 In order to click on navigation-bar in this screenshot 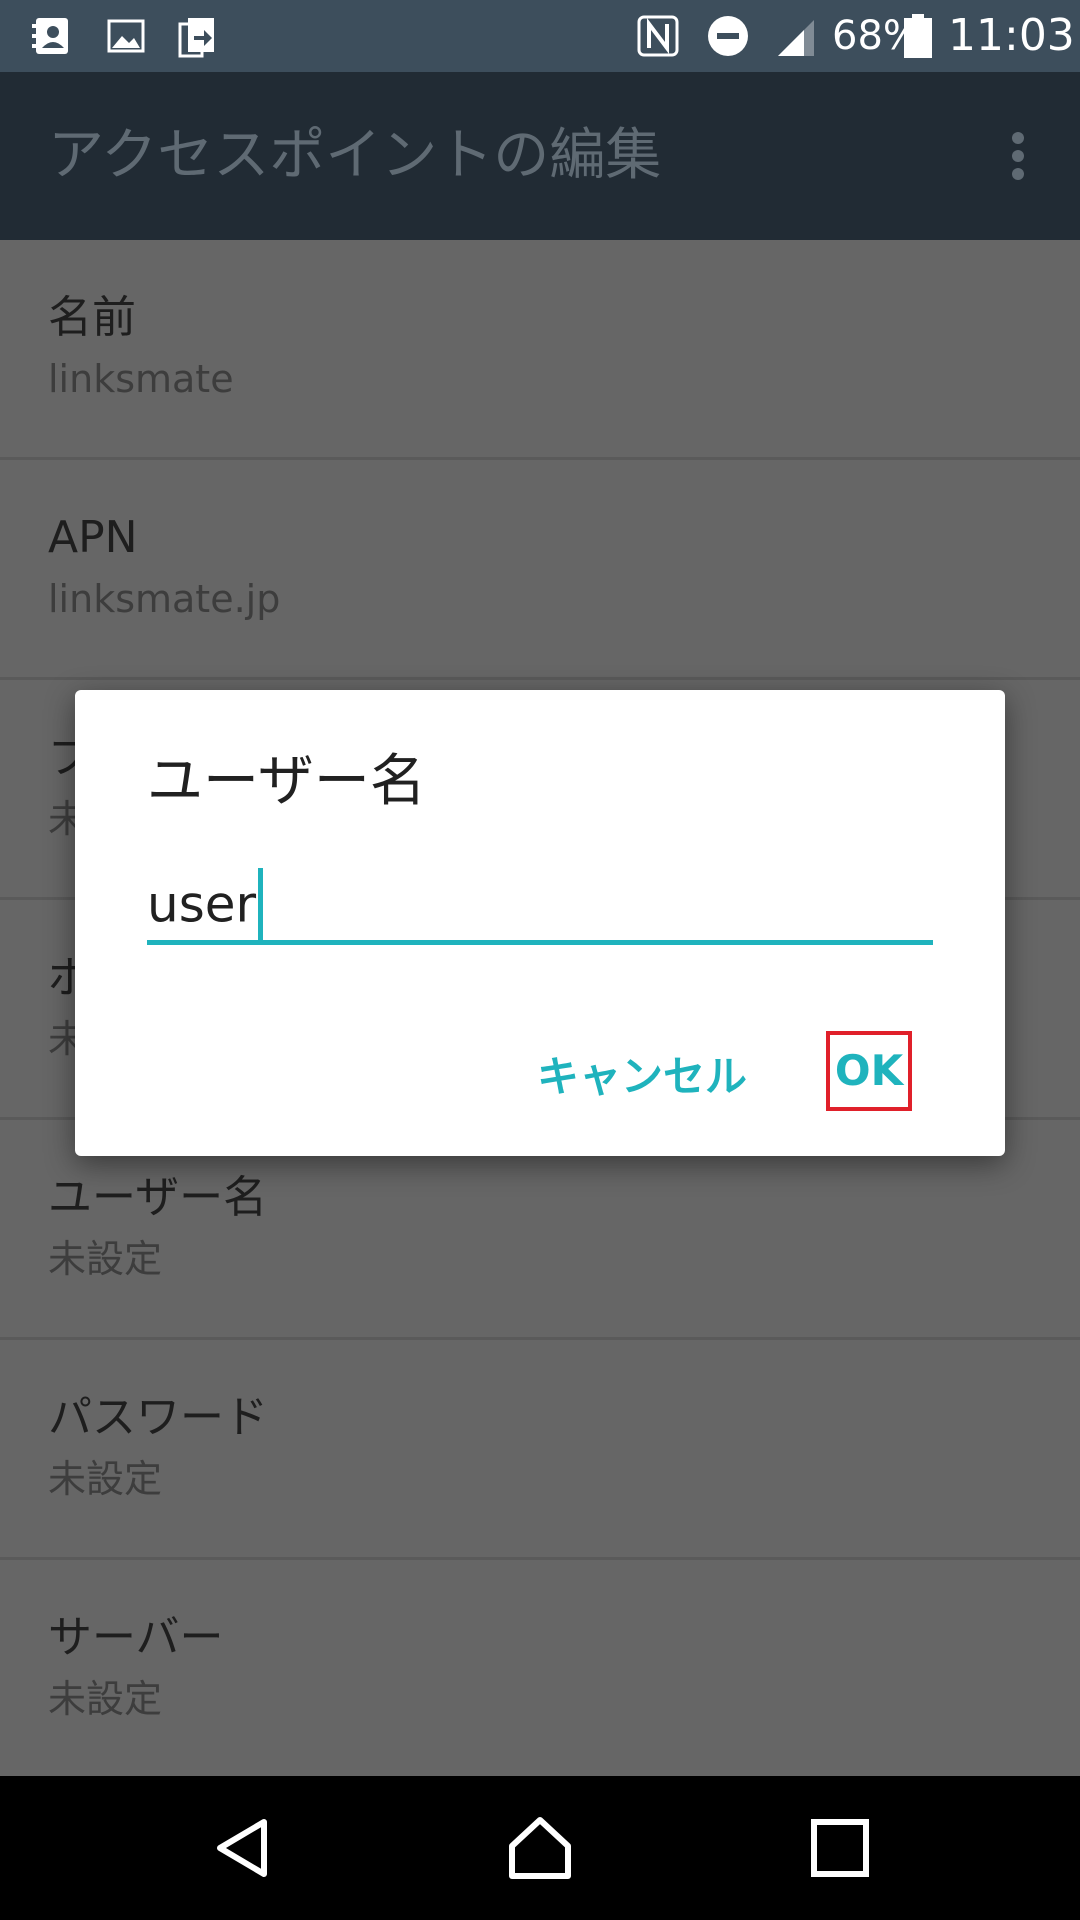, I will do `click(540, 1848)`.